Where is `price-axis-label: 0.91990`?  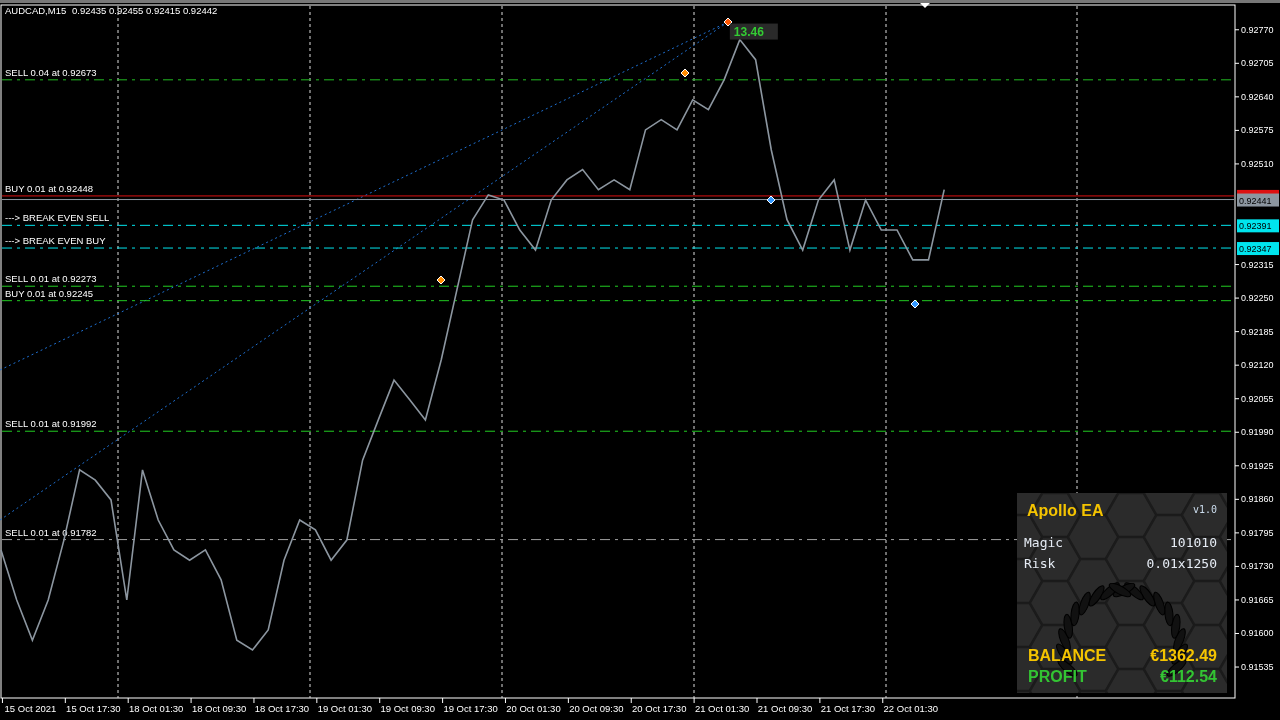 price-axis-label: 0.91990 is located at coordinates (1257, 432).